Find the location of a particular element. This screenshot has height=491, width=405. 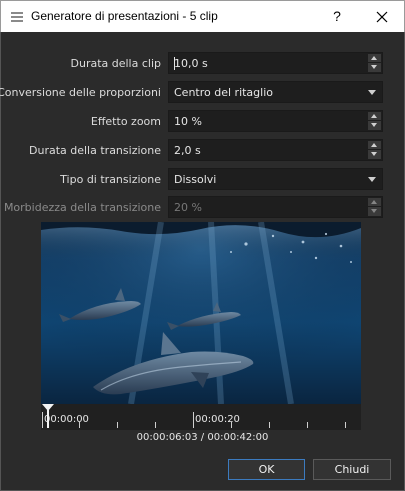

transition-duration-value: 2,0 s is located at coordinates (187, 150).